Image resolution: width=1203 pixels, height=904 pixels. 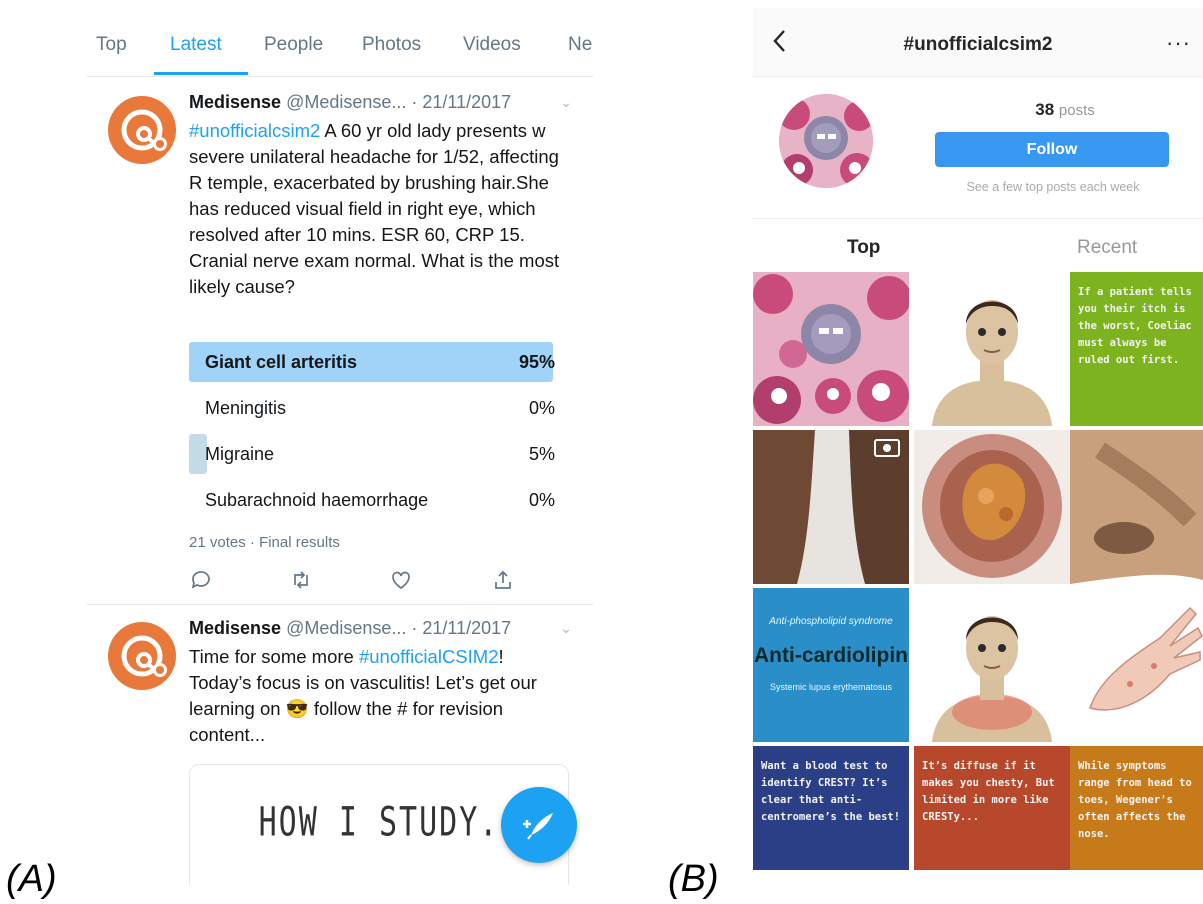 What do you see at coordinates (503, 580) in the screenshot?
I see `share-icon` at bounding box center [503, 580].